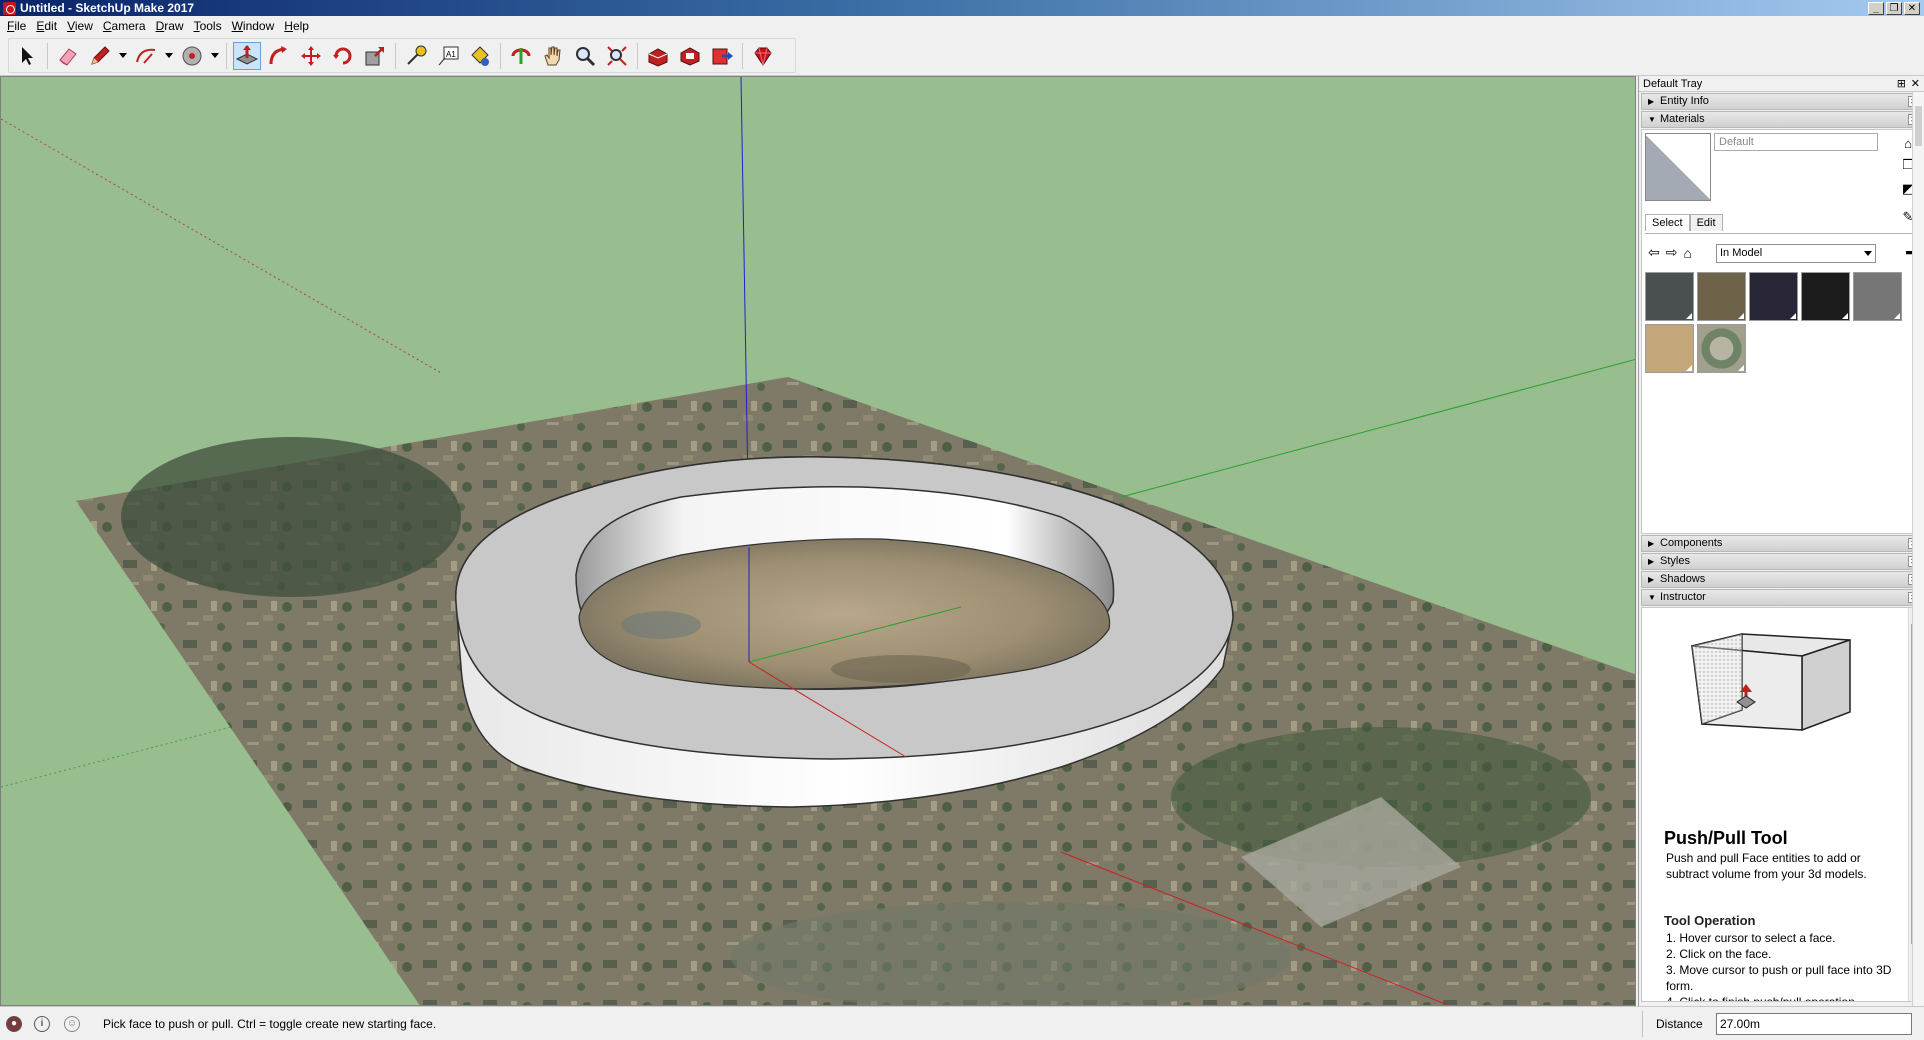 This screenshot has width=1924, height=1040. Describe the element at coordinates (1719, 954) in the screenshot. I see `instructor-step: 2. Click on the face.` at that location.